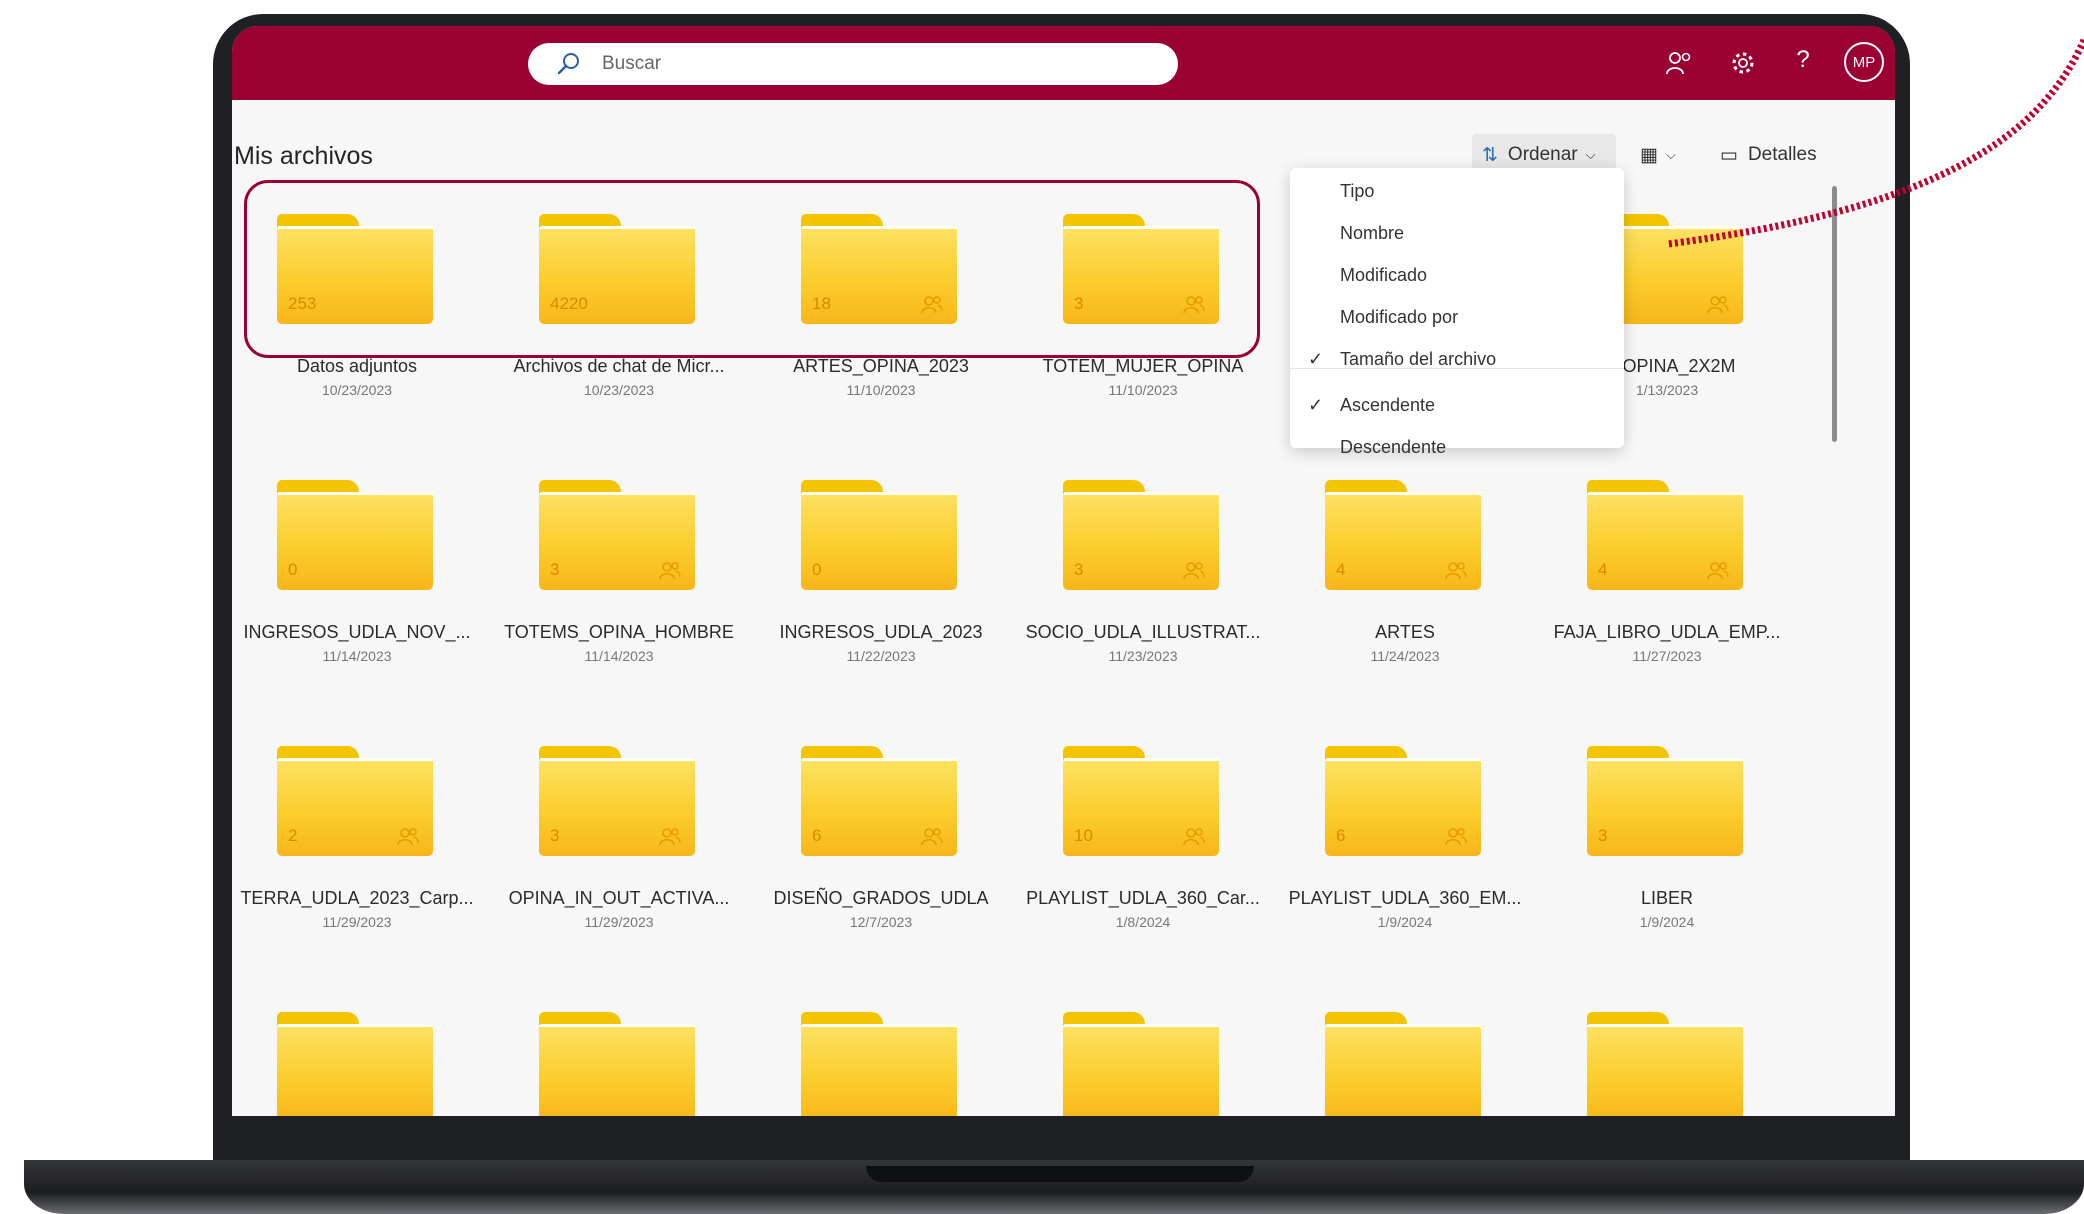 This screenshot has height=1214, width=2084. What do you see at coordinates (1405, 656) in the screenshot?
I see `folder-date: 11/24/2023` at bounding box center [1405, 656].